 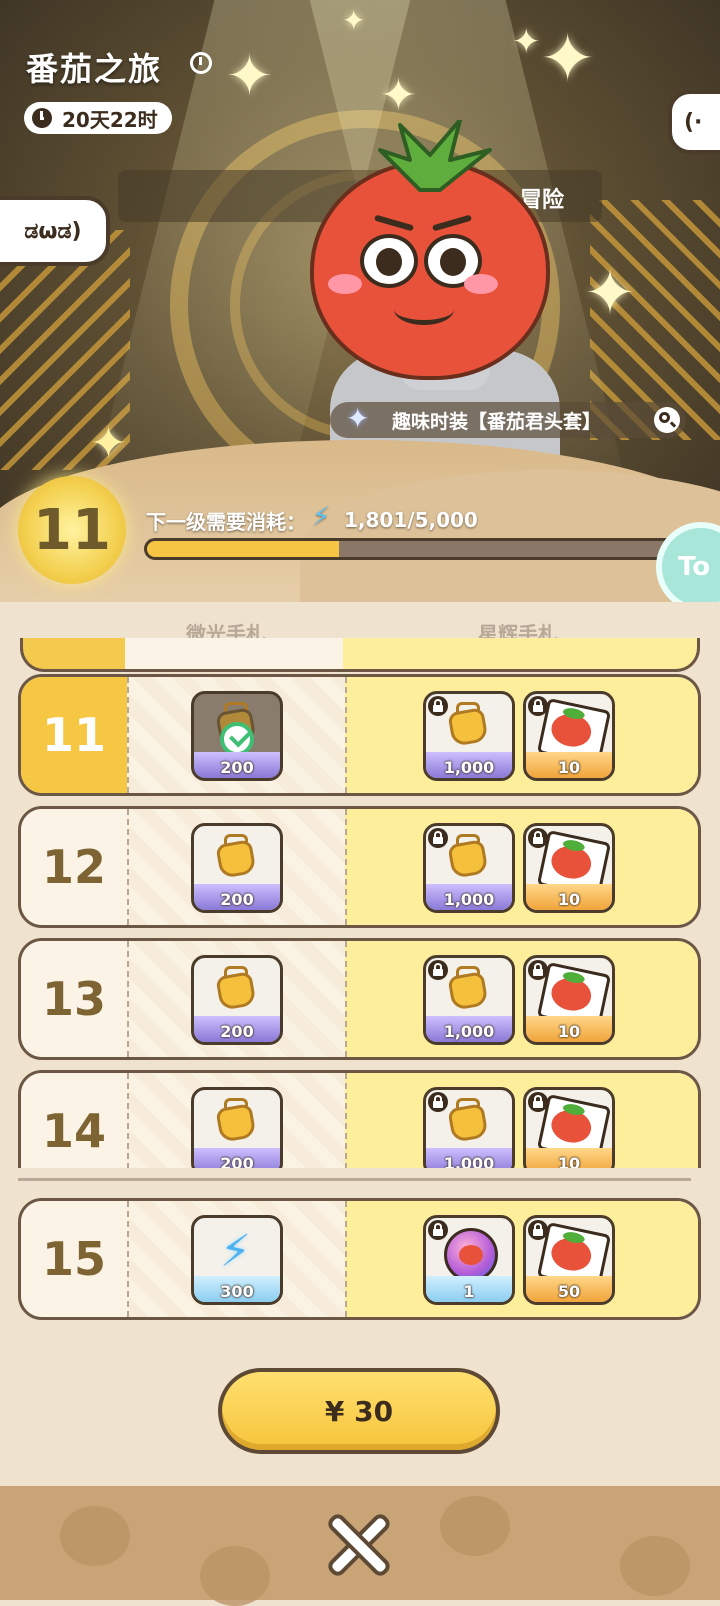 I want to click on current-level: 11, so click(x=72, y=530).